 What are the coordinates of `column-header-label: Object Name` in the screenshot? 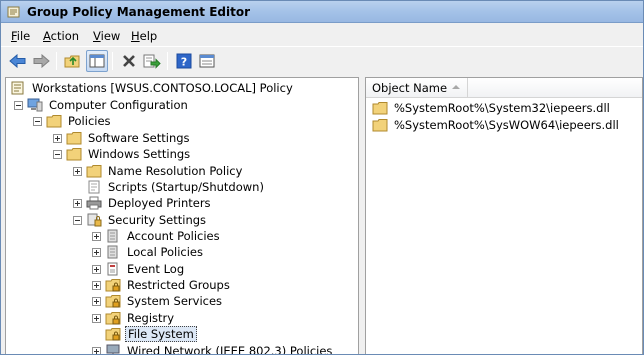 It's located at (410, 88).